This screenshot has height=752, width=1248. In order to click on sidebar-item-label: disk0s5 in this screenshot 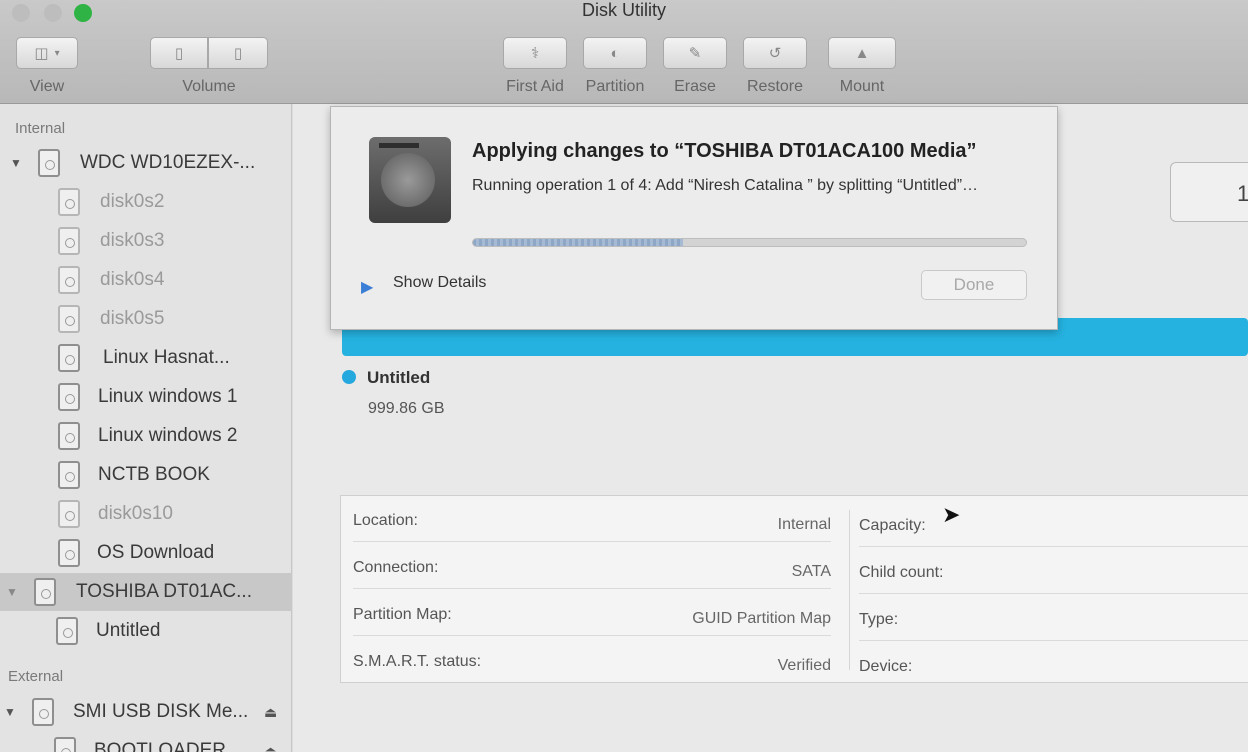, I will do `click(132, 318)`.